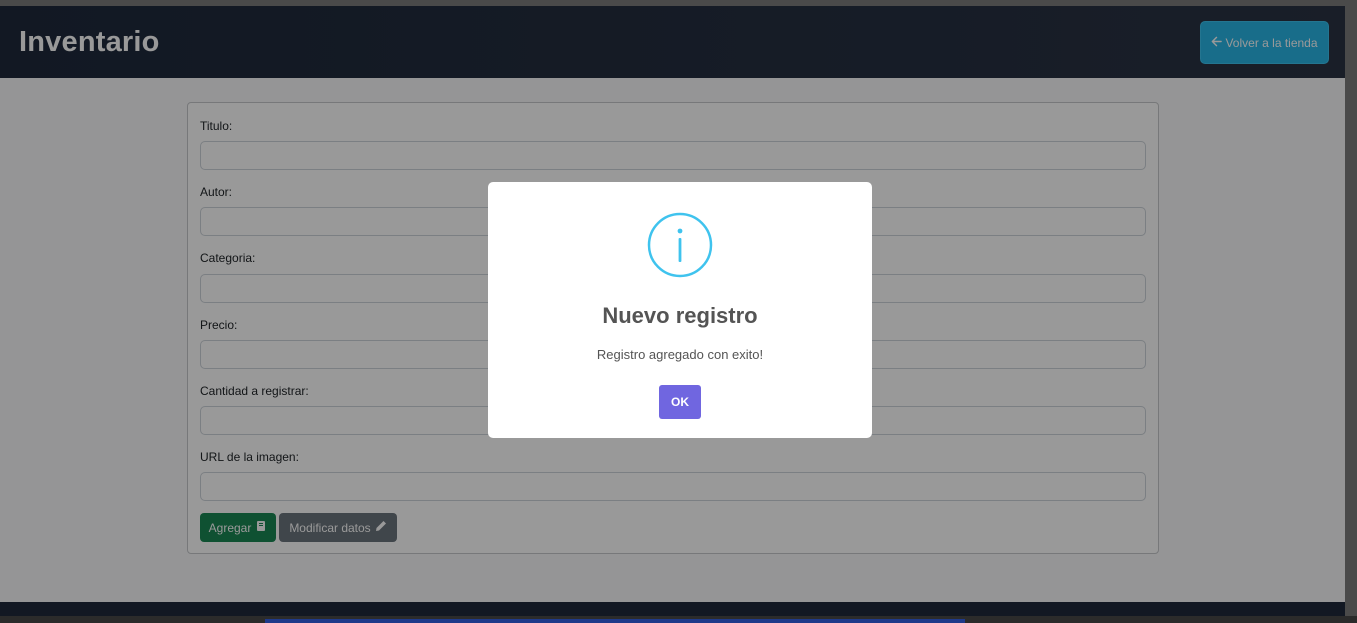 The width and height of the screenshot is (1357, 623). What do you see at coordinates (680, 354) in the screenshot?
I see `dialog-message: Registro agregado con exito!` at bounding box center [680, 354].